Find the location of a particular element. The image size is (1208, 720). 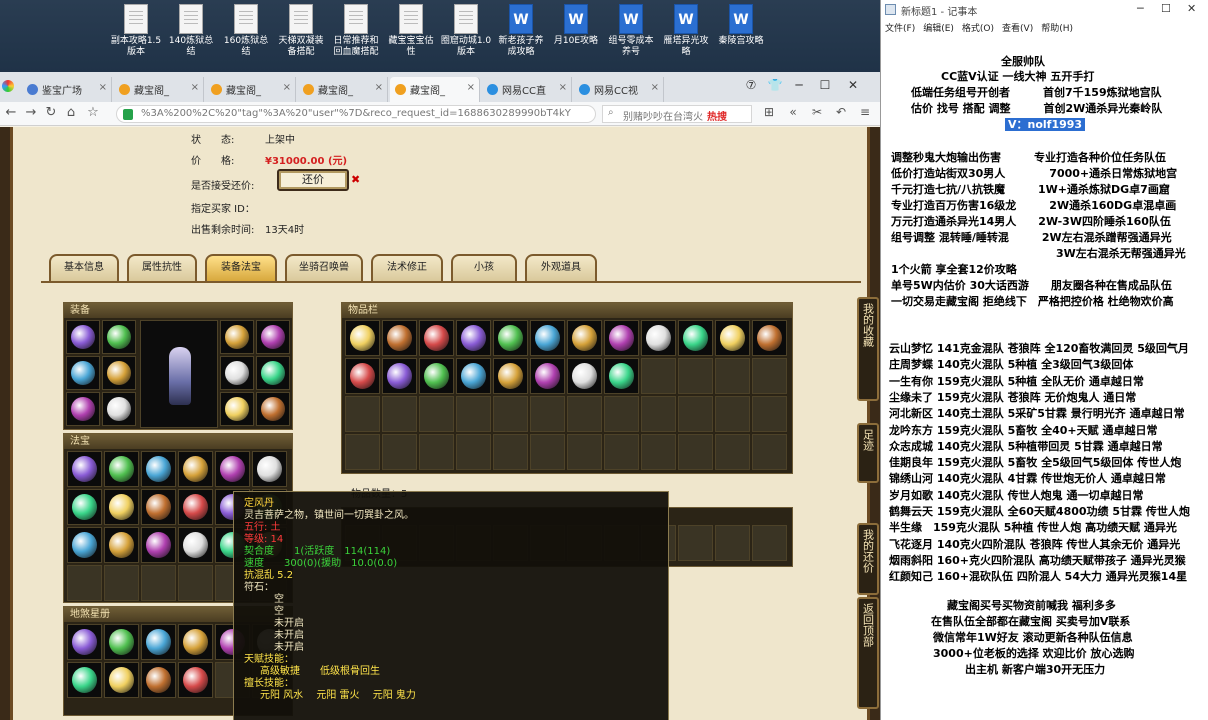

game-tab: 装备法宝 is located at coordinates (241, 268).